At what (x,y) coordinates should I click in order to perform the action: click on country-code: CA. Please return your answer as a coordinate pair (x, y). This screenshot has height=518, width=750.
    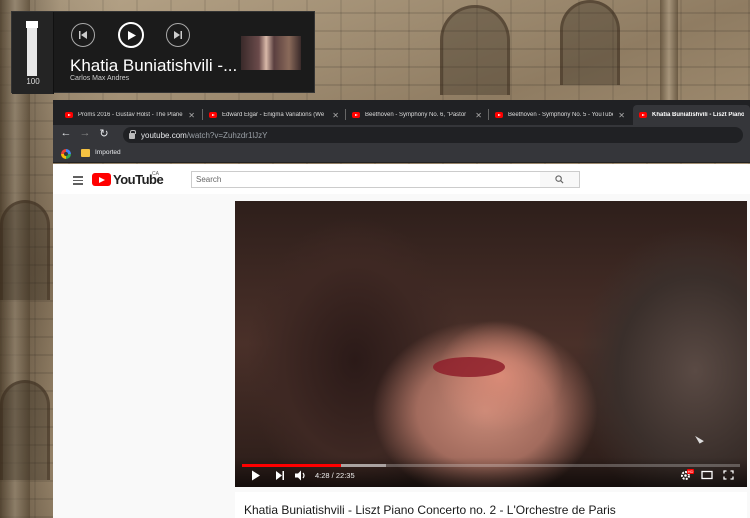
    Looking at the image, I should click on (155, 174).